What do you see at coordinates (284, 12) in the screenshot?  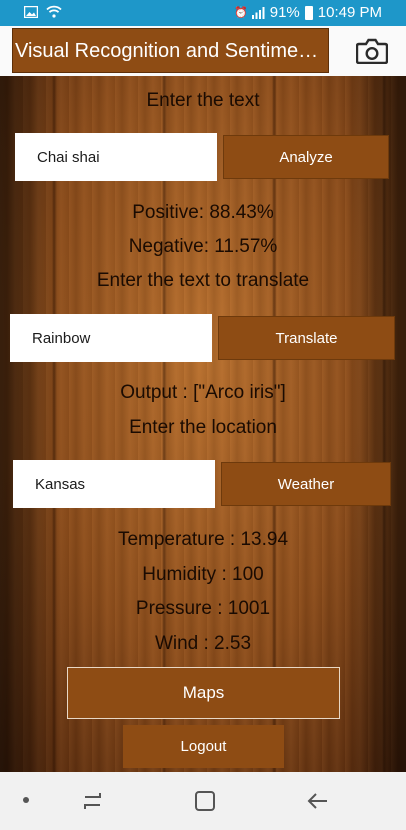 I see `battery-percent: 91%` at bounding box center [284, 12].